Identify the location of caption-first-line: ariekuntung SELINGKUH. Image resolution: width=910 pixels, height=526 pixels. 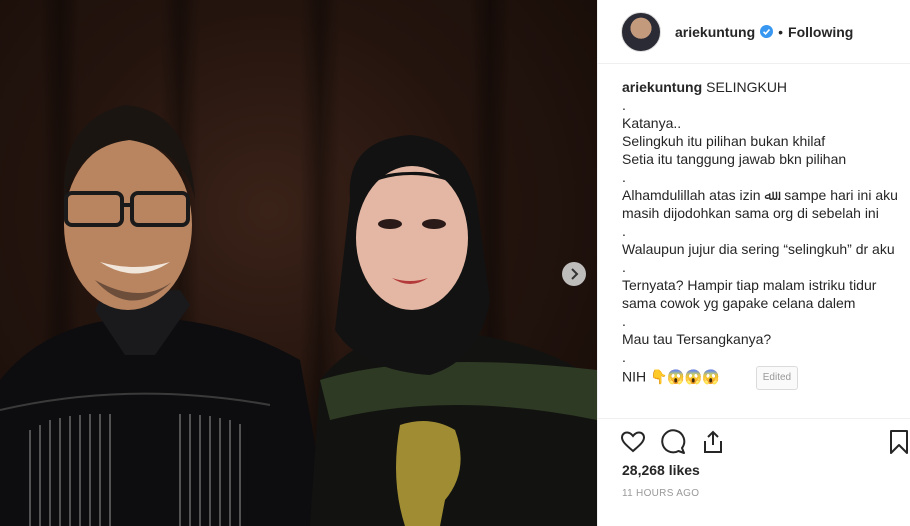
(762, 87).